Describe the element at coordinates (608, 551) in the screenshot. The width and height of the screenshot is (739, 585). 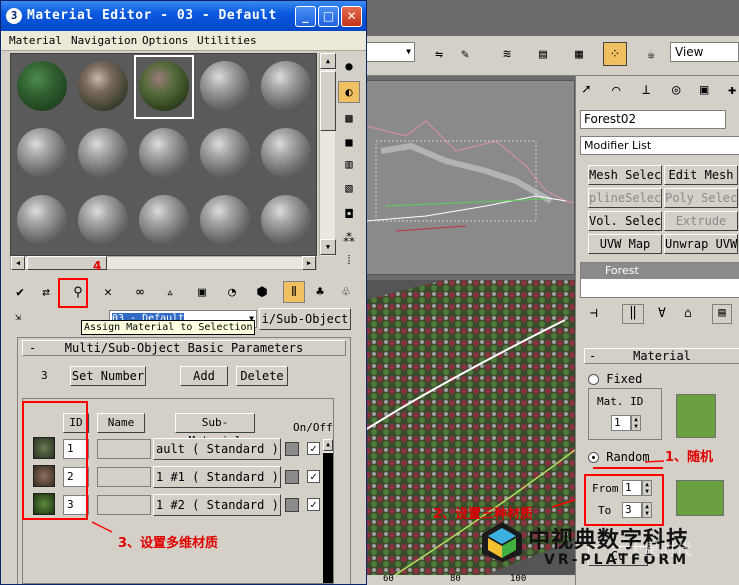
I see `watermark-logo: 中视典数字科技 VR-PLATFORM 火星时代` at that location.